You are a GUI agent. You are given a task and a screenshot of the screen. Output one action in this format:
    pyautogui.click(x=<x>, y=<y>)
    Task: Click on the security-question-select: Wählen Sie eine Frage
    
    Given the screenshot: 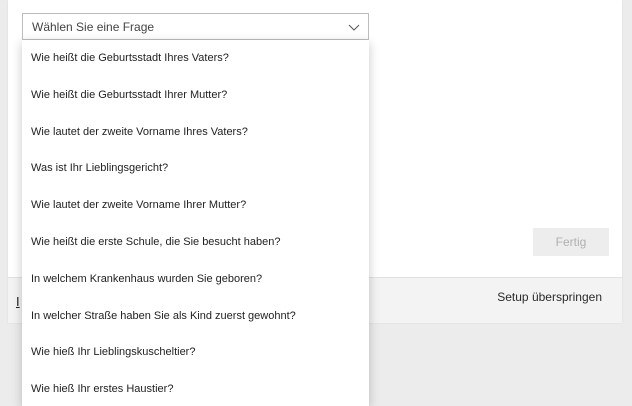 What is the action you would take?
    pyautogui.click(x=195, y=26)
    